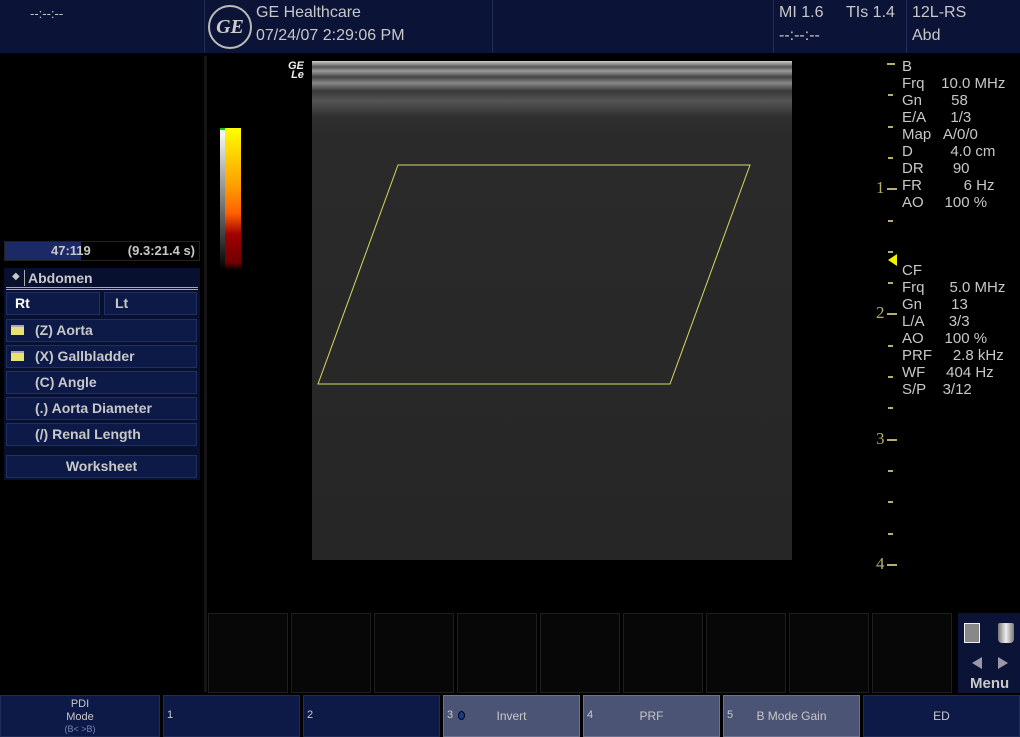 This screenshot has height=737, width=1020. I want to click on cf-param-row: Frq 5.0 MHz, so click(954, 287).